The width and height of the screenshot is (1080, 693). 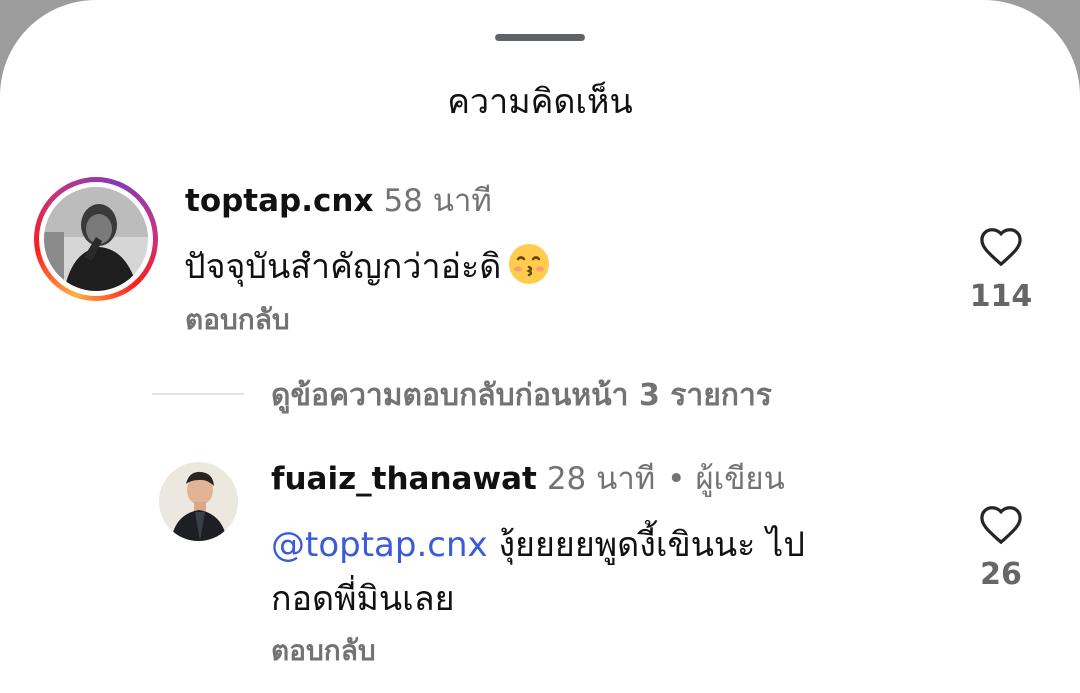 I want to click on comment-body: ปัจจุบันสำคัญกว่าอ่ะดิ, so click(x=343, y=267).